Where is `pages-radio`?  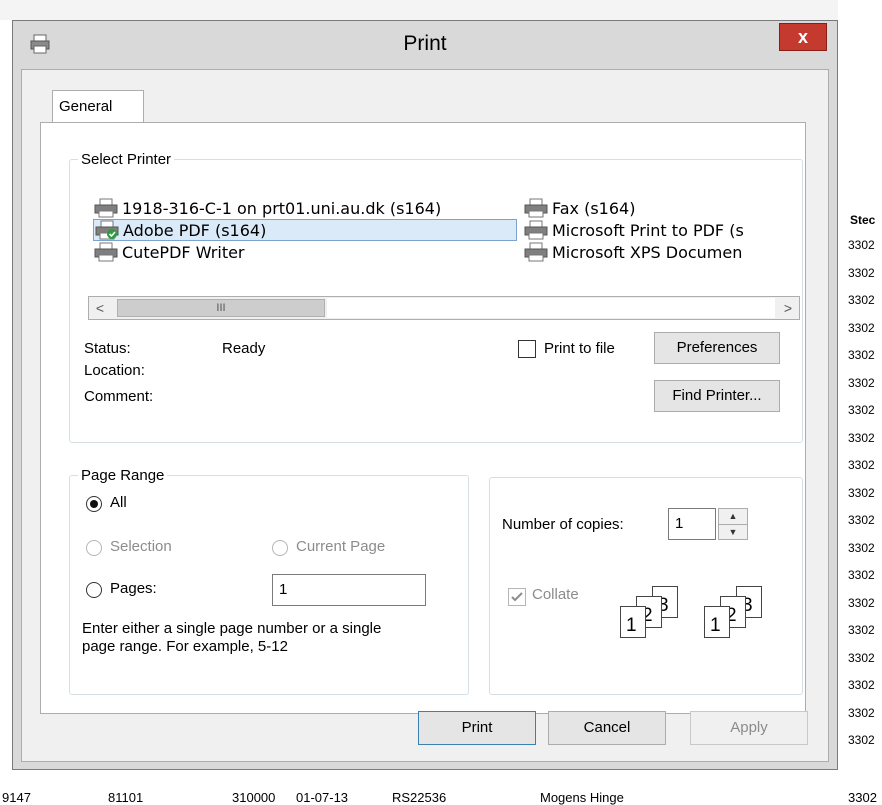
pages-radio is located at coordinates (94, 590).